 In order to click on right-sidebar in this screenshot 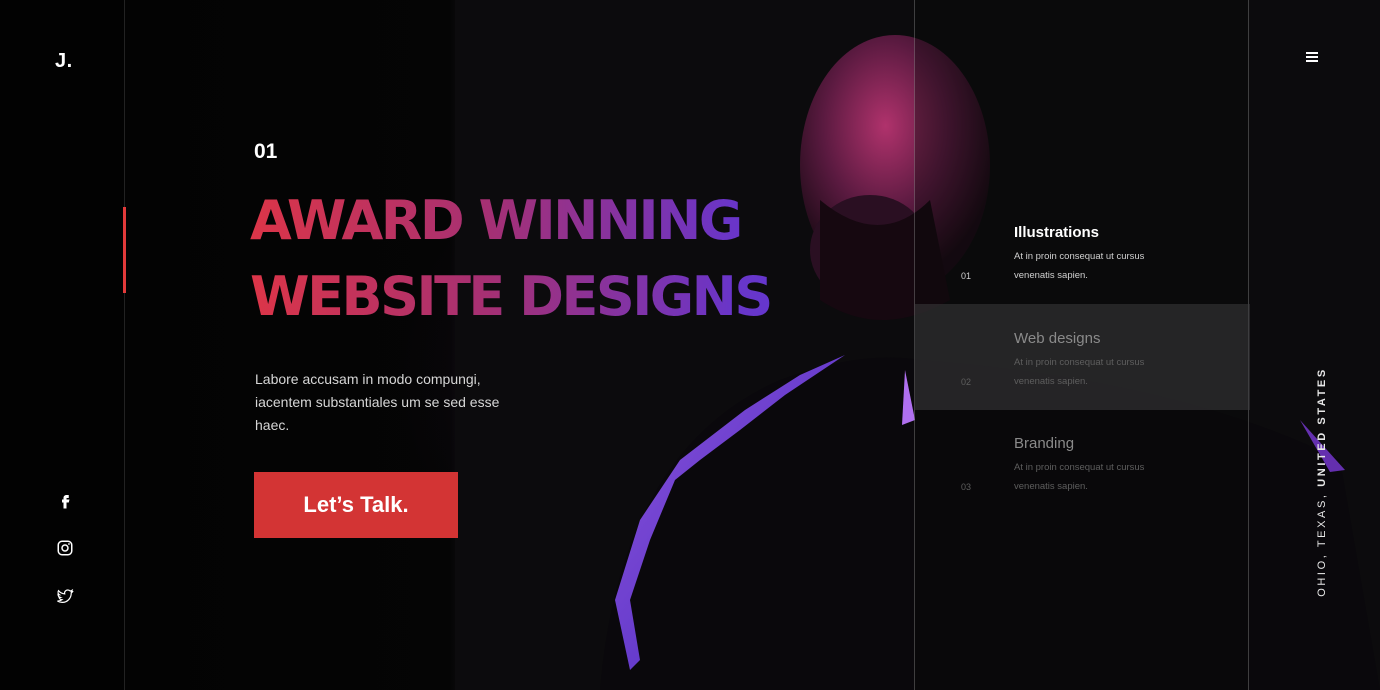, I will do `click(1315, 345)`.